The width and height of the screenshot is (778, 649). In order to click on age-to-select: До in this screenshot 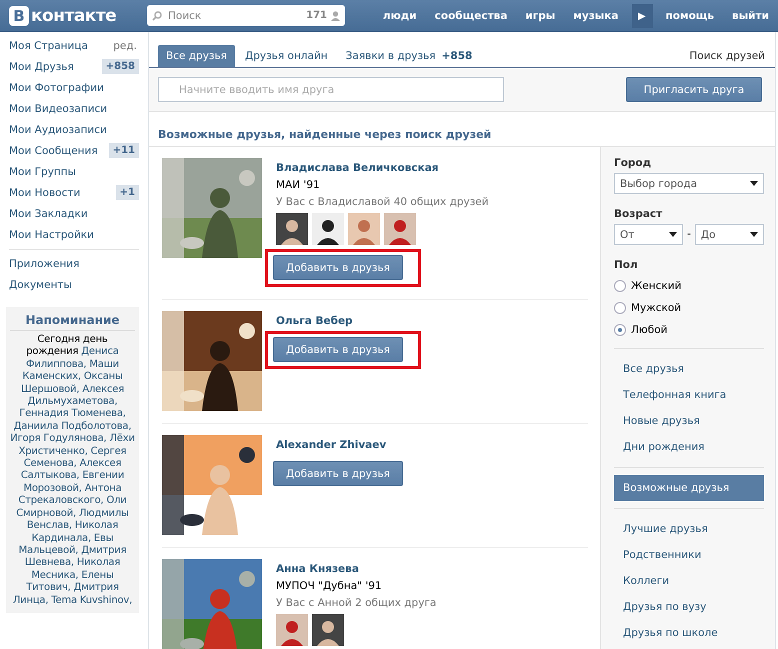, I will do `click(729, 234)`.